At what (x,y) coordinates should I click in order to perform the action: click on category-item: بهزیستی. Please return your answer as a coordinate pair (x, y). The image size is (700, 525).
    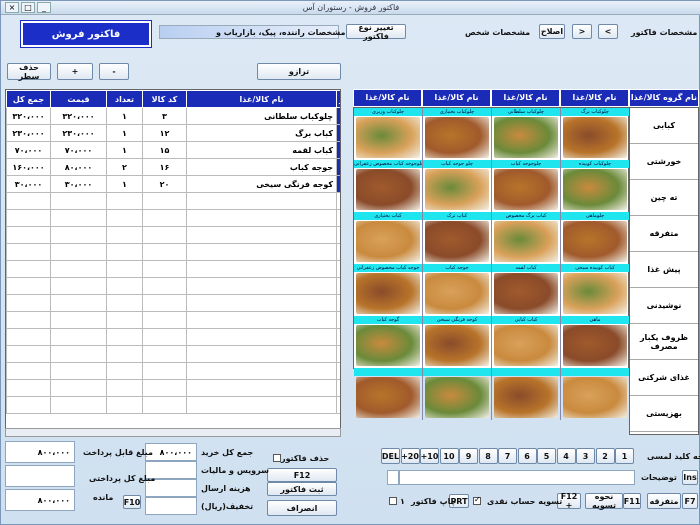
    Looking at the image, I should click on (664, 414).